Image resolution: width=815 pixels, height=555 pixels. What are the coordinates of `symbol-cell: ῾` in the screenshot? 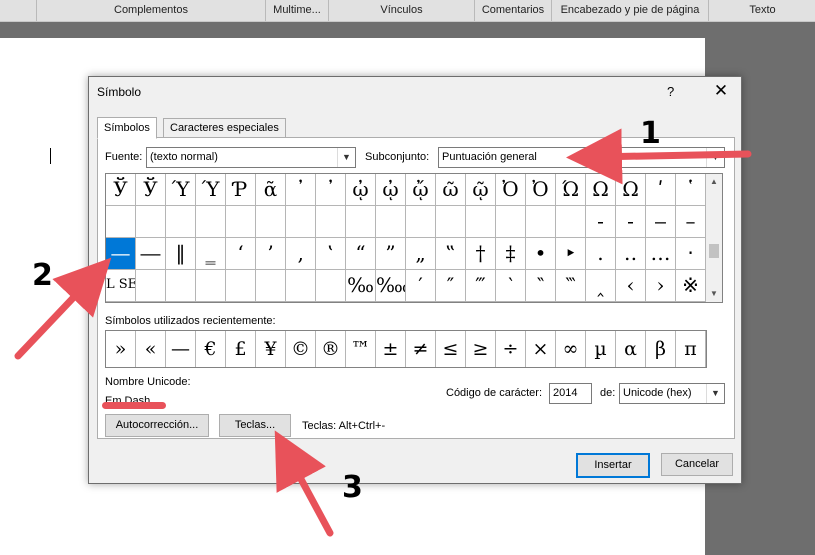 It's located at (691, 190).